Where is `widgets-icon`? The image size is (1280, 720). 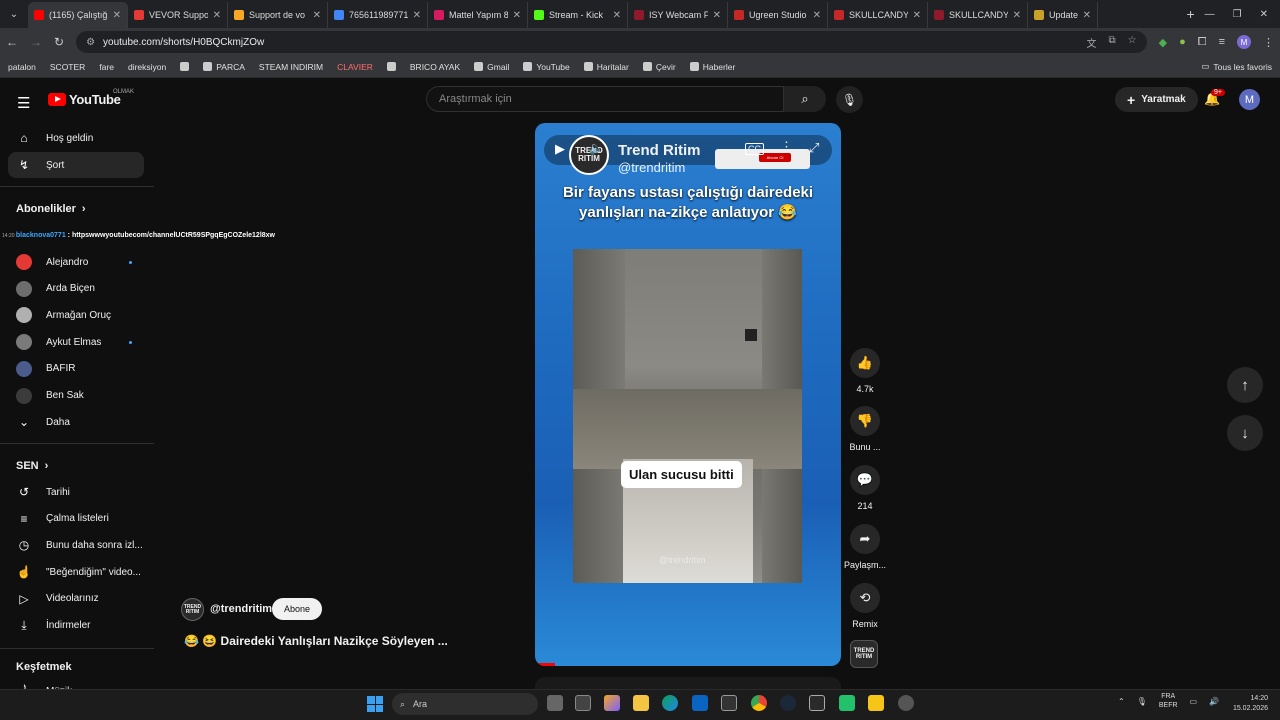 widgets-icon is located at coordinates (583, 703).